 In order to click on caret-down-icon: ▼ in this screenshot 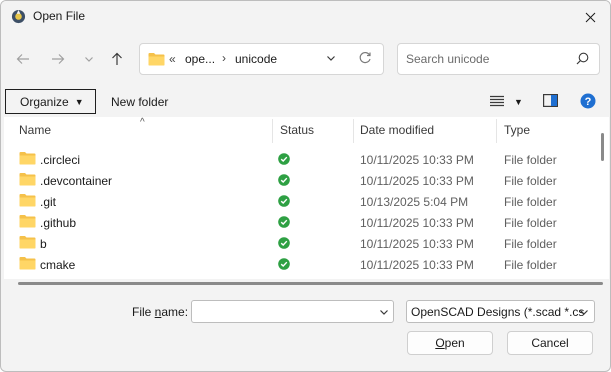, I will do `click(79, 101)`.